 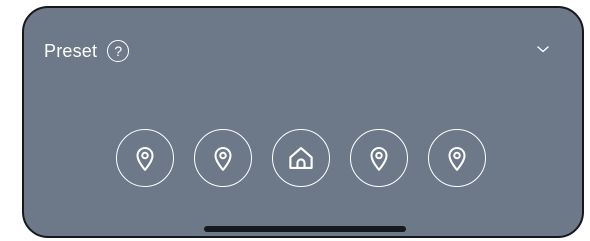 I want to click on preset-home-button, so click(x=301, y=158).